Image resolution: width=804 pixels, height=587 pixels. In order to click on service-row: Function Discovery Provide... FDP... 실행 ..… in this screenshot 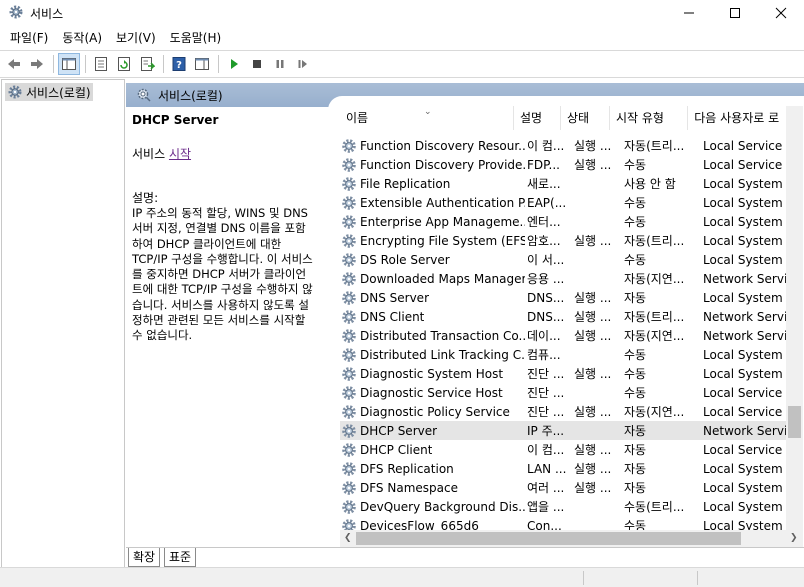, I will do `click(563, 164)`.